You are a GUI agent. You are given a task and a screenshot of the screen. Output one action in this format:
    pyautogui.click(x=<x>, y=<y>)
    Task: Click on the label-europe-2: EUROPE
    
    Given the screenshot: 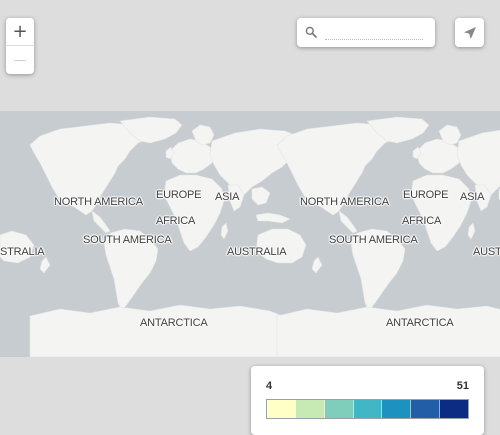 What is the action you would take?
    pyautogui.click(x=426, y=195)
    